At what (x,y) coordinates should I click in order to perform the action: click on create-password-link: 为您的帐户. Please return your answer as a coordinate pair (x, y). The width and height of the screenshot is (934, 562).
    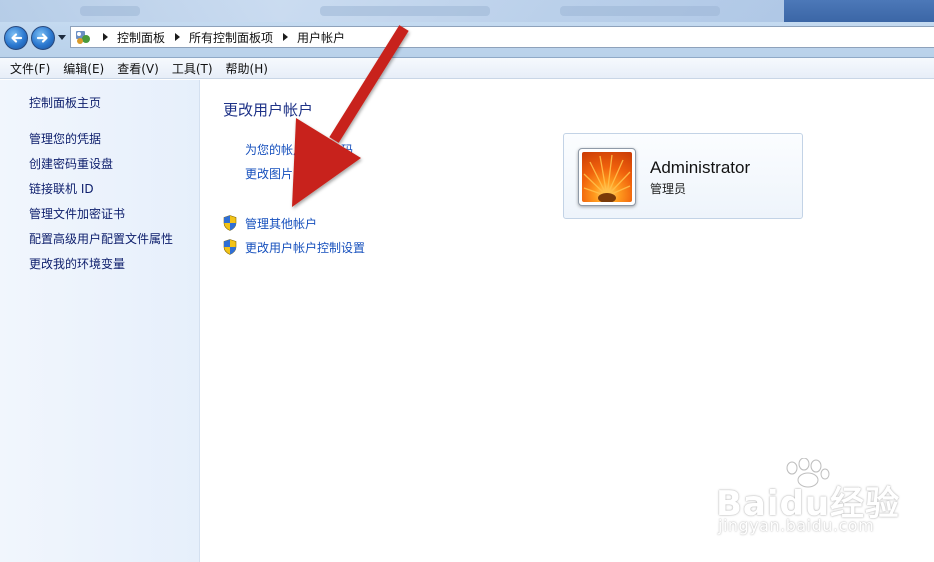
    Looking at the image, I should click on (275, 149).